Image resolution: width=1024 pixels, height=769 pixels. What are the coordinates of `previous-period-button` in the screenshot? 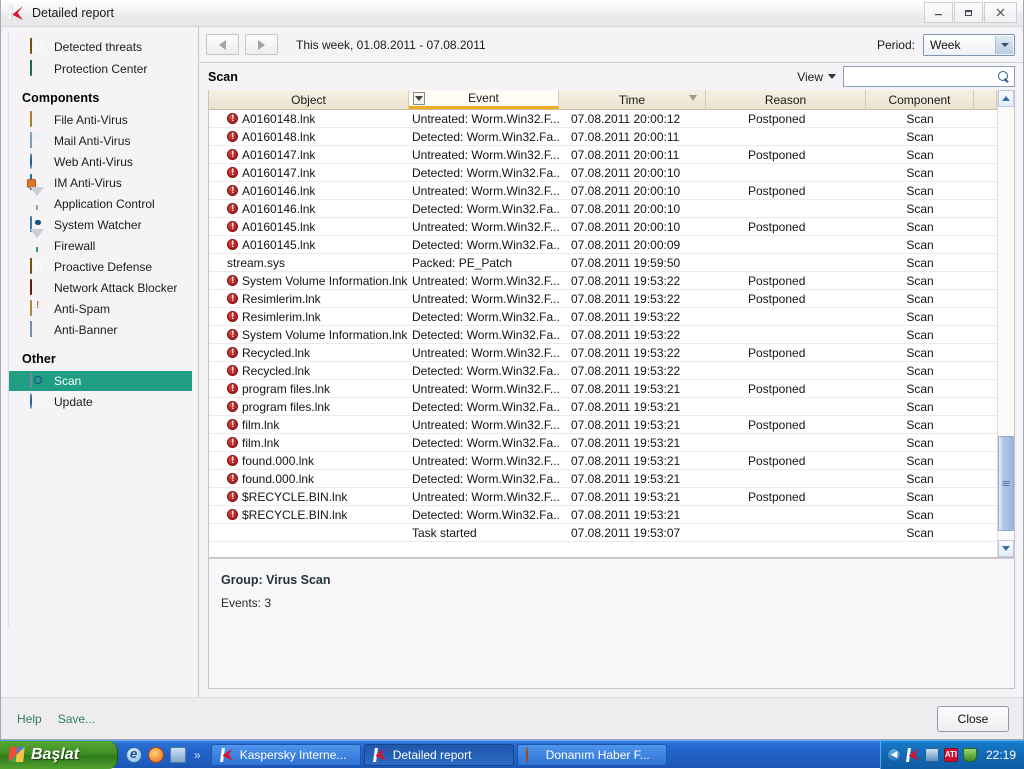 It's located at (222, 44).